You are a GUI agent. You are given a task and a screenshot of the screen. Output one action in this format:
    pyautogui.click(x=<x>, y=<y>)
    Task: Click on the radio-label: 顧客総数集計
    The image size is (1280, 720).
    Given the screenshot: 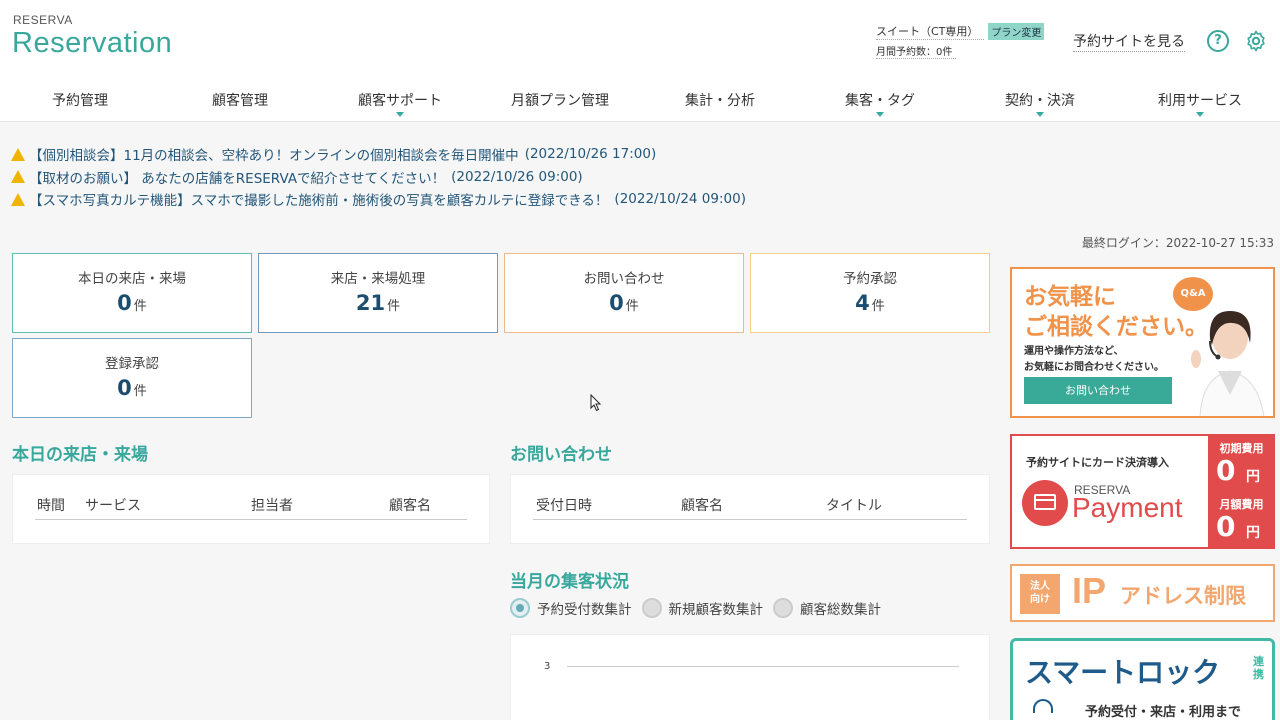 What is the action you would take?
    pyautogui.click(x=840, y=610)
    